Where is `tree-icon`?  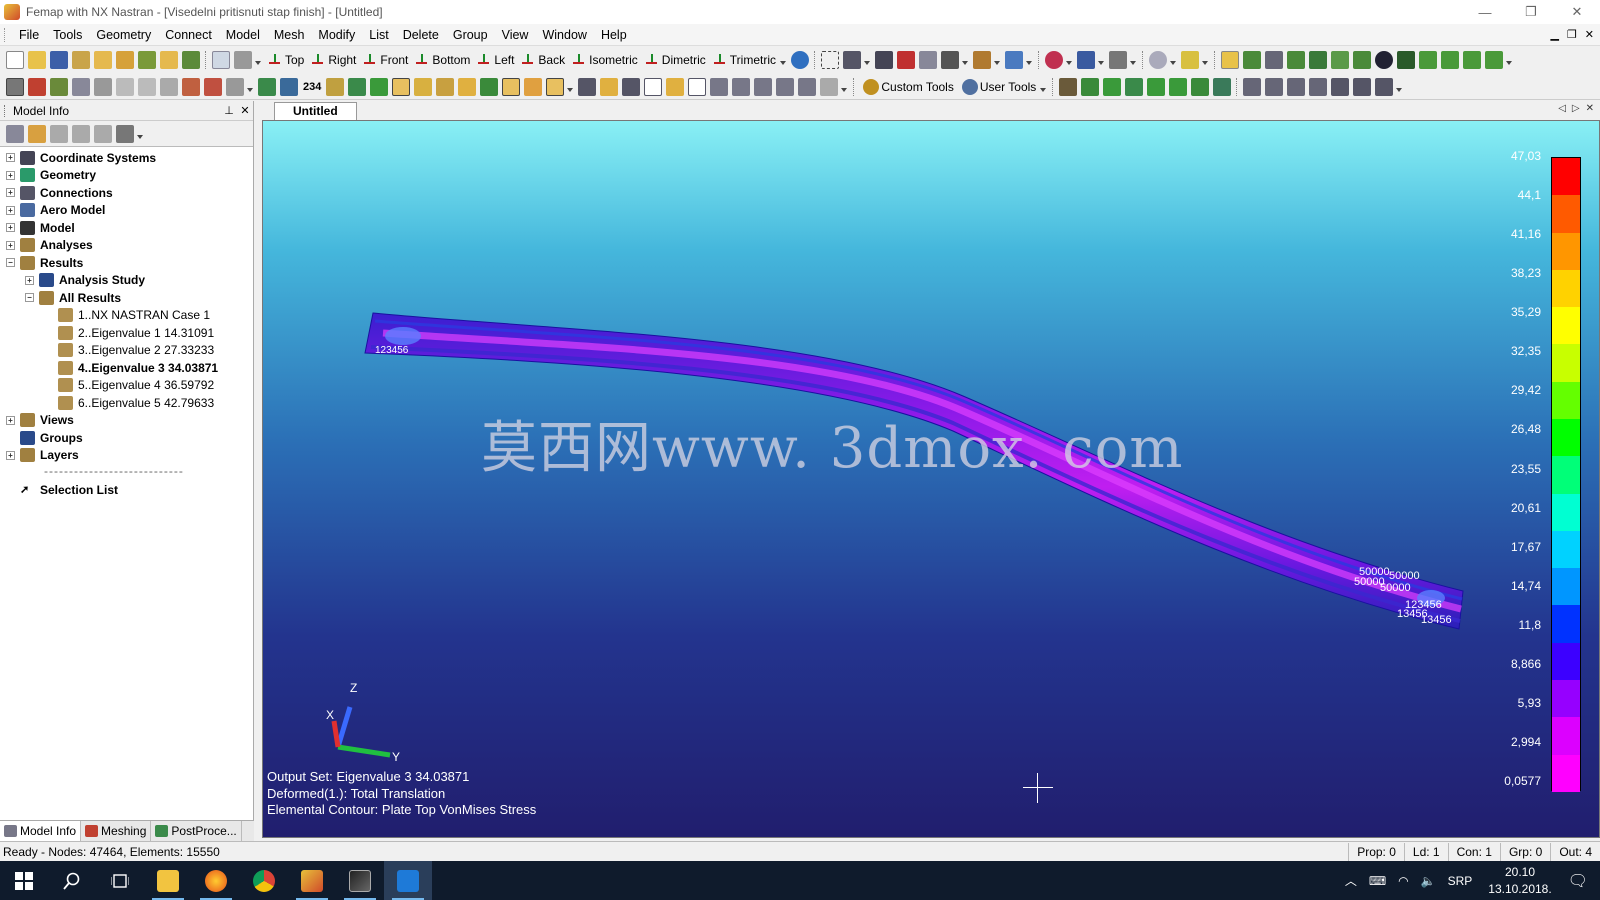 tree-icon is located at coordinates (191, 60).